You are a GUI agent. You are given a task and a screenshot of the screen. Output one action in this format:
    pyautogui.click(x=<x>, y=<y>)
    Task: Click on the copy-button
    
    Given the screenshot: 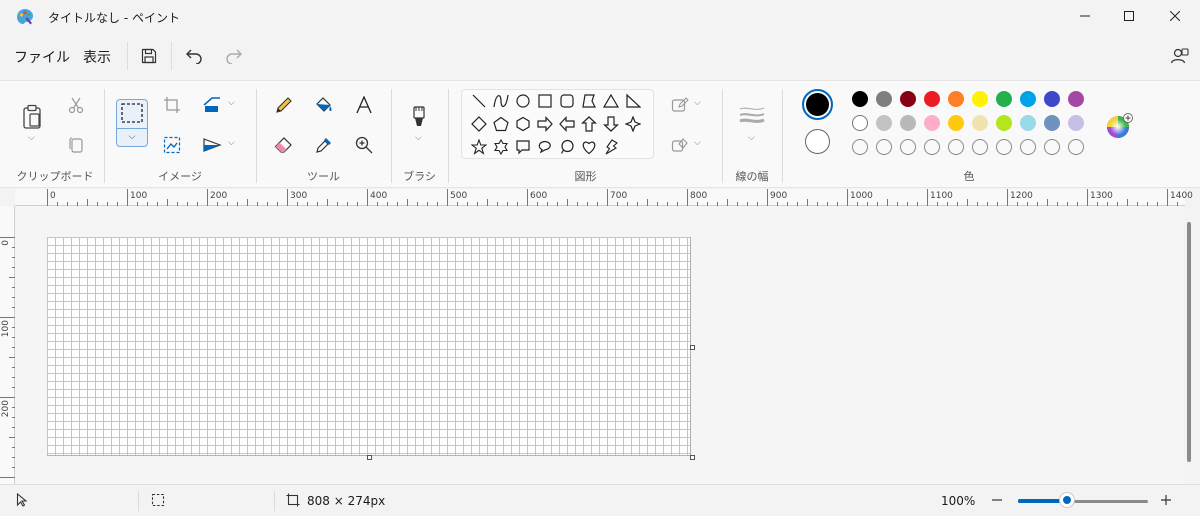 What is the action you would take?
    pyautogui.click(x=76, y=145)
    